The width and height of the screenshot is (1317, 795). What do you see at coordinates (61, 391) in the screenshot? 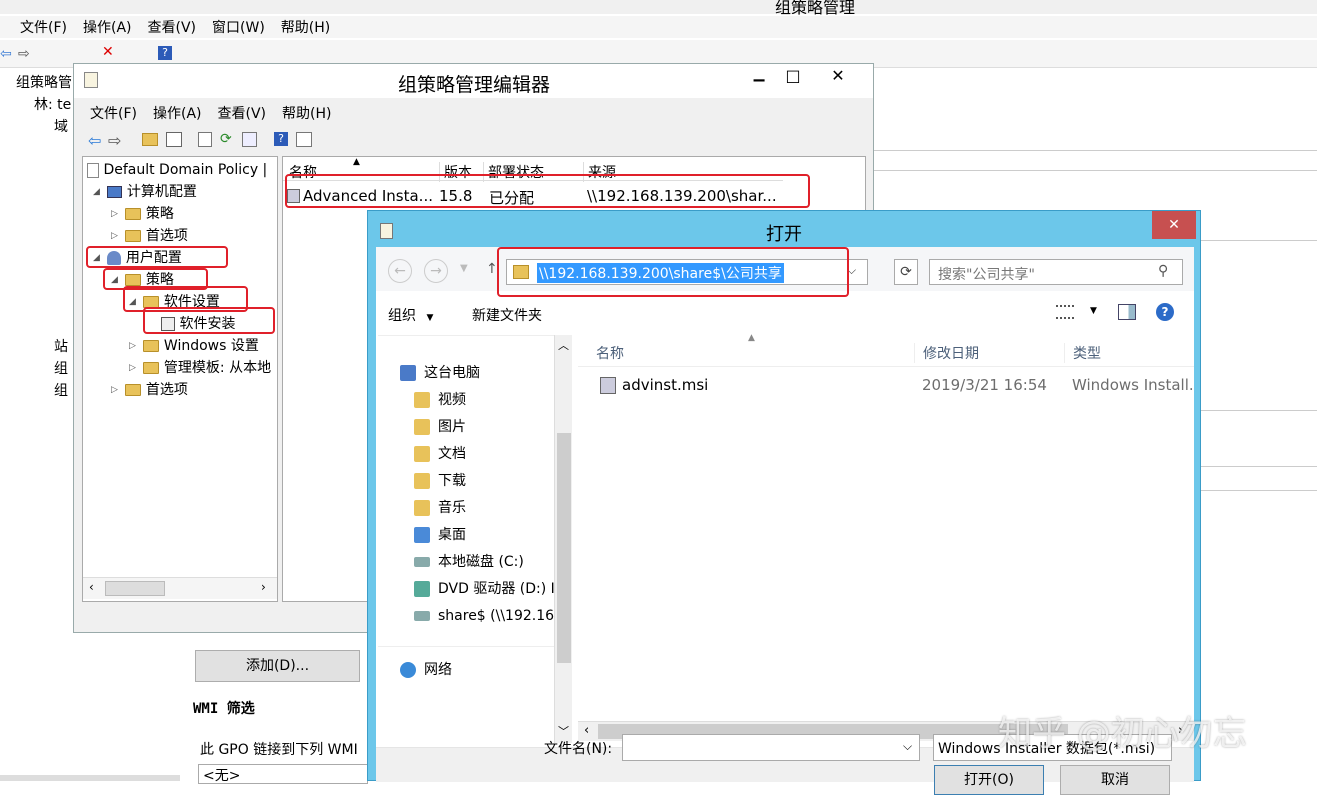
I see `bg-tree-group2: 组` at bounding box center [61, 391].